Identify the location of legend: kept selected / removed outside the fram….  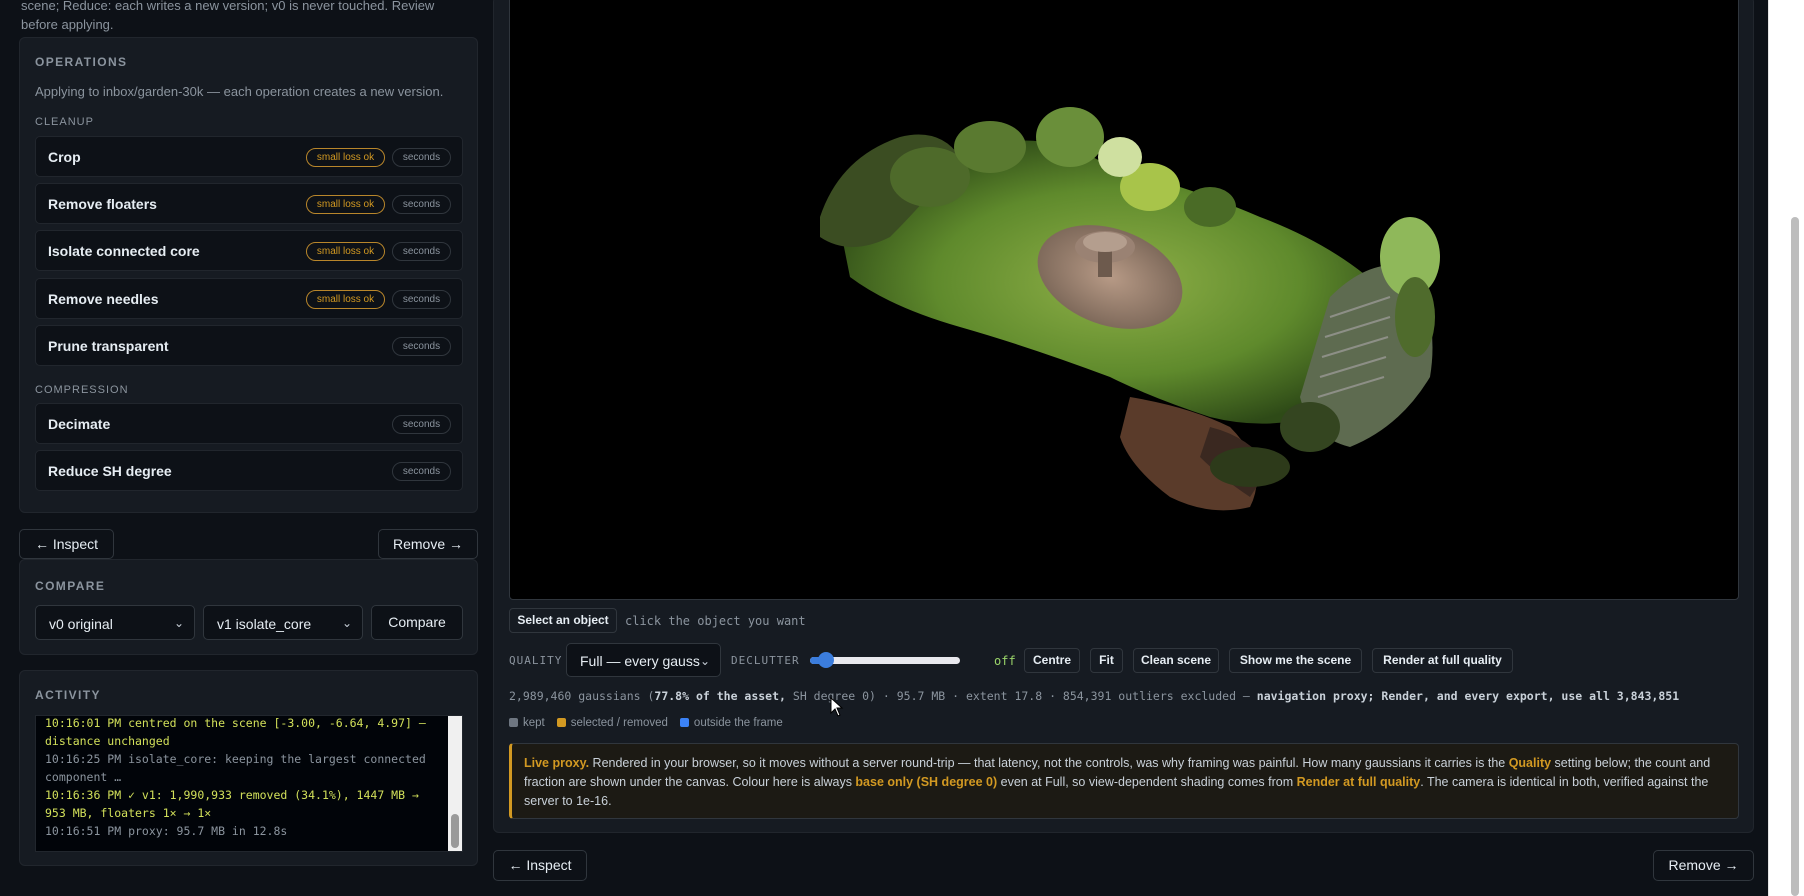
(646, 723).